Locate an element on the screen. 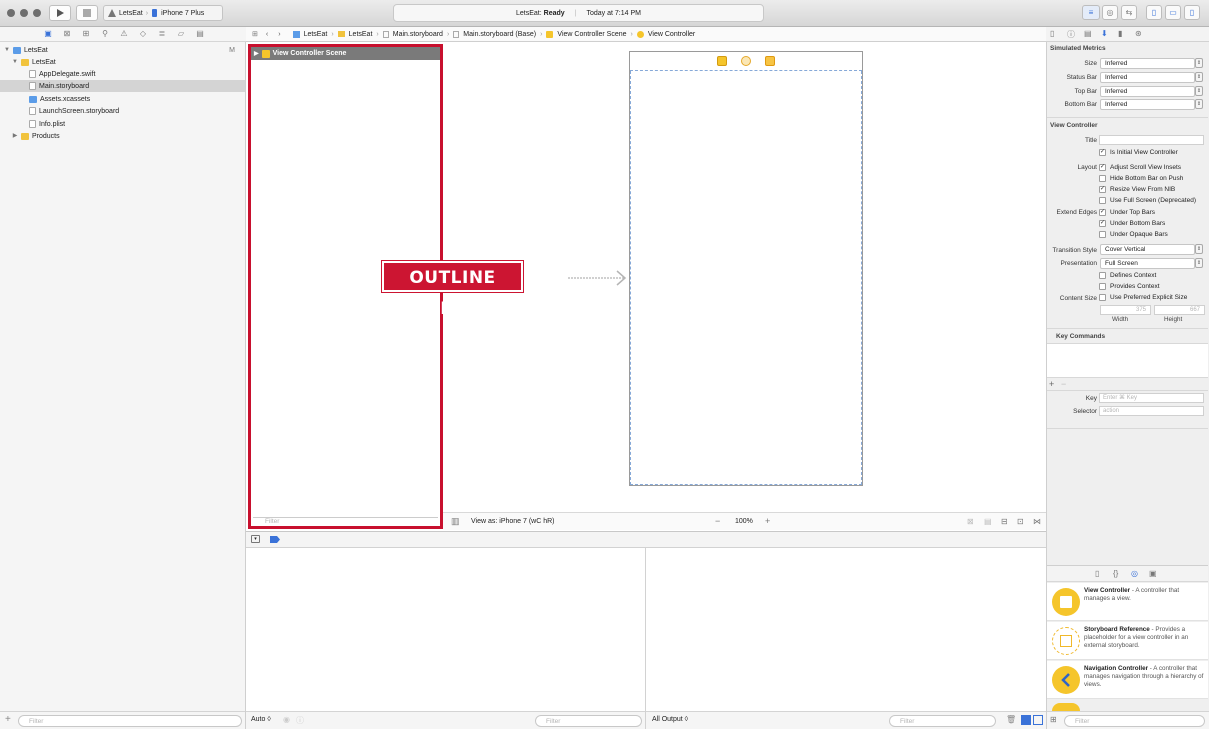 The width and height of the screenshot is (1209, 729). variables-filter-input: Filter is located at coordinates (588, 721).